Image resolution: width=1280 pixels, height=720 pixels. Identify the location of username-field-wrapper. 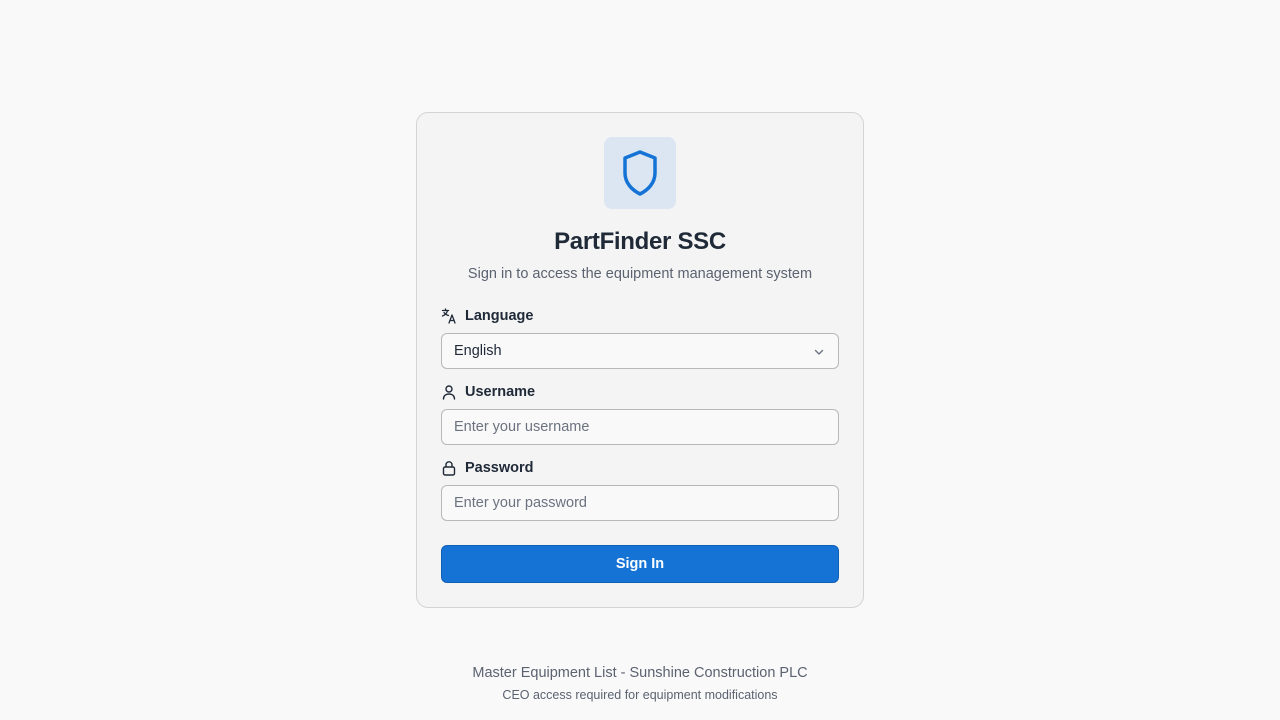
(640, 427).